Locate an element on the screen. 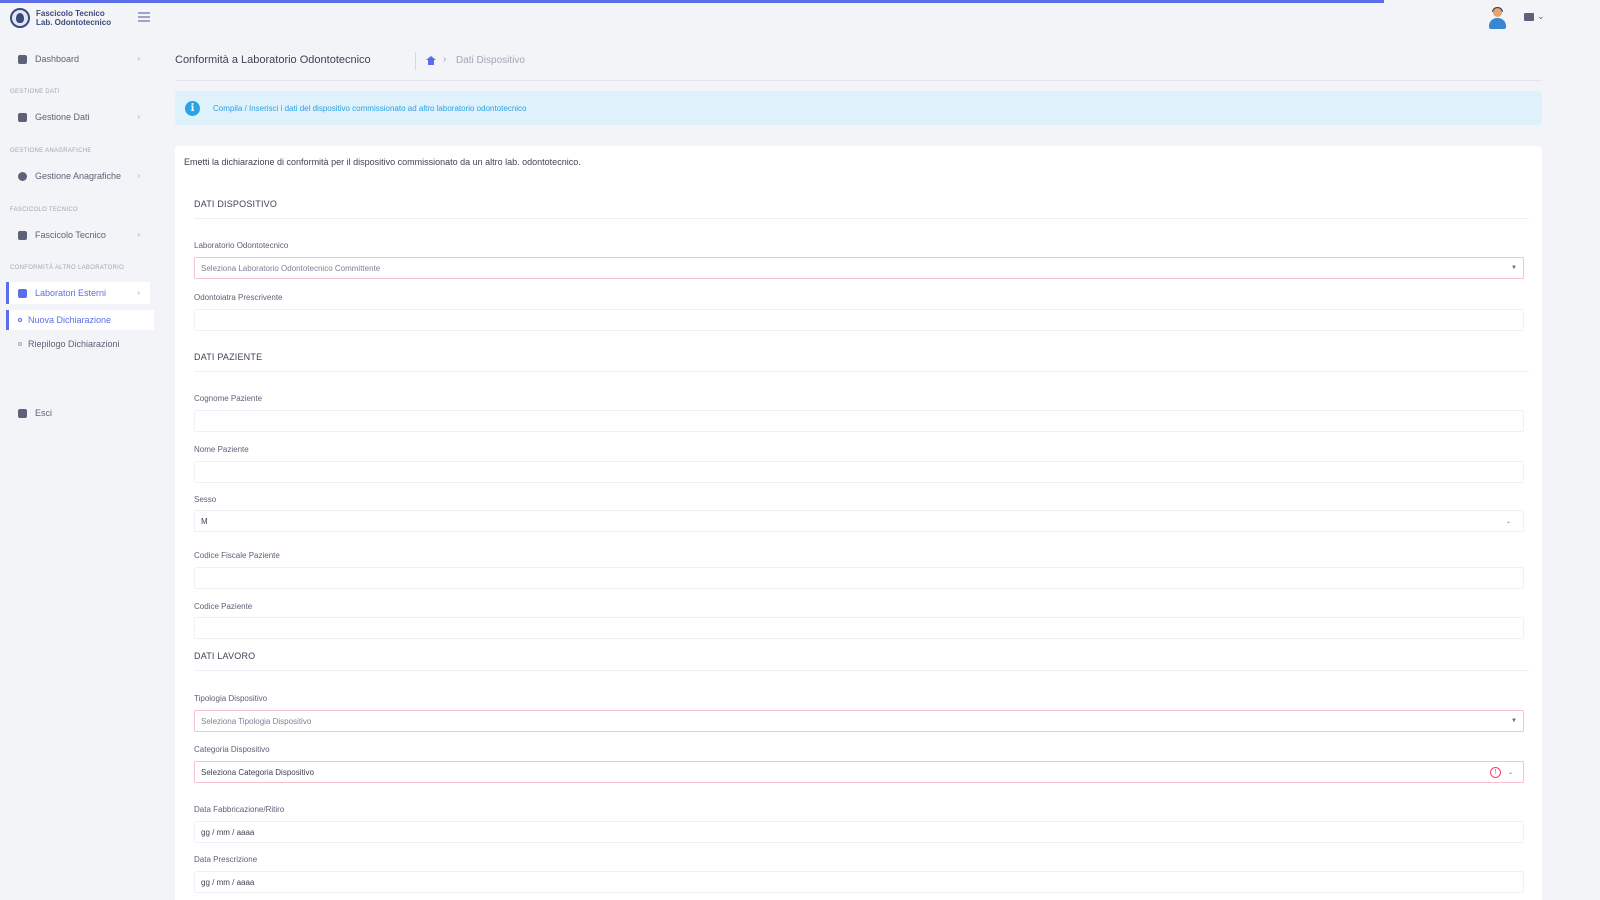 The image size is (1600, 900). section-title-lavoro: DATI LAVORO is located at coordinates (225, 656).